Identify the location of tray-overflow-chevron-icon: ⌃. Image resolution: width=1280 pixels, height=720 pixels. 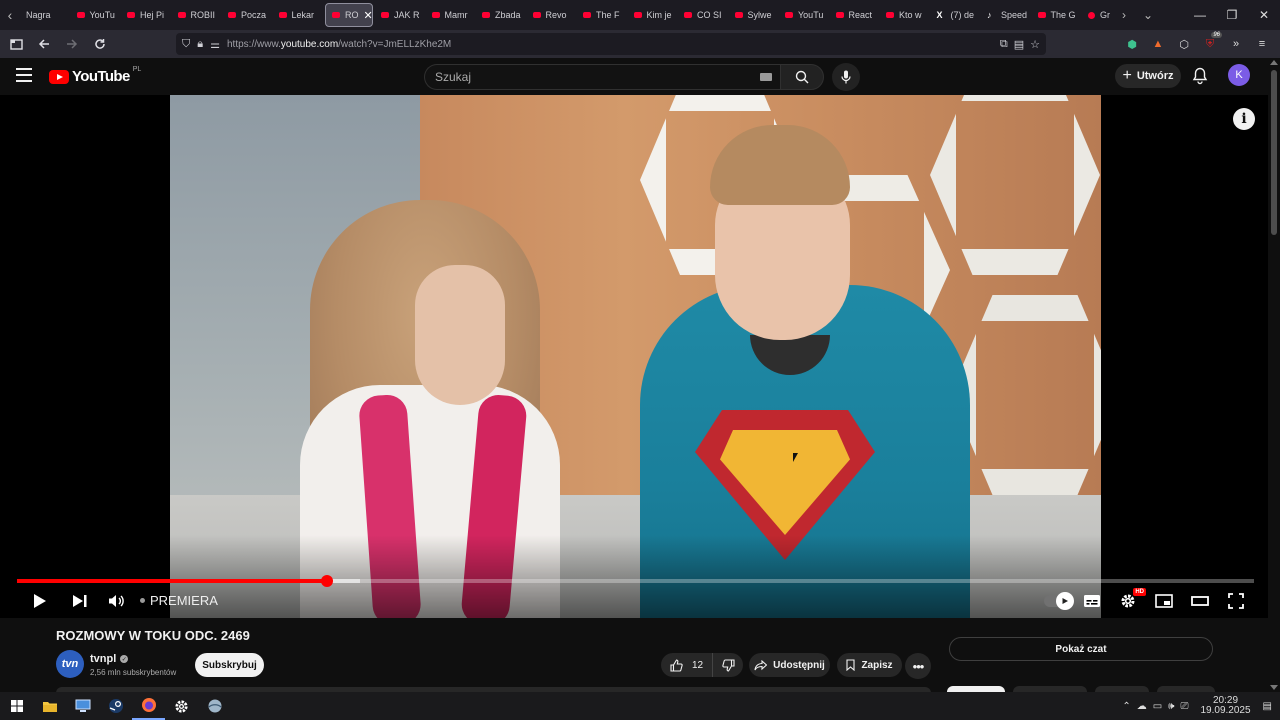
(1126, 706).